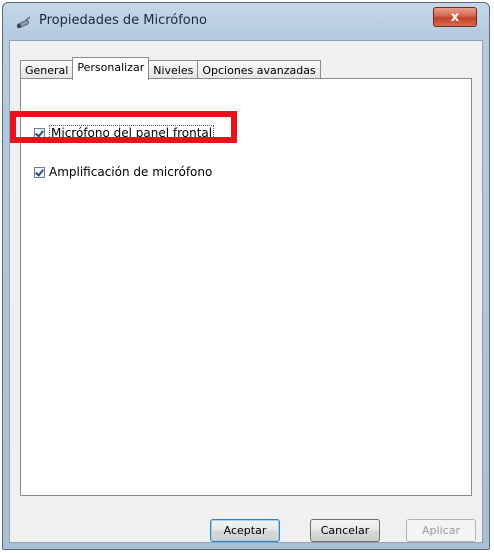 The width and height of the screenshot is (494, 553). What do you see at coordinates (345, 530) in the screenshot?
I see `cancel-button: Cancelar` at bounding box center [345, 530].